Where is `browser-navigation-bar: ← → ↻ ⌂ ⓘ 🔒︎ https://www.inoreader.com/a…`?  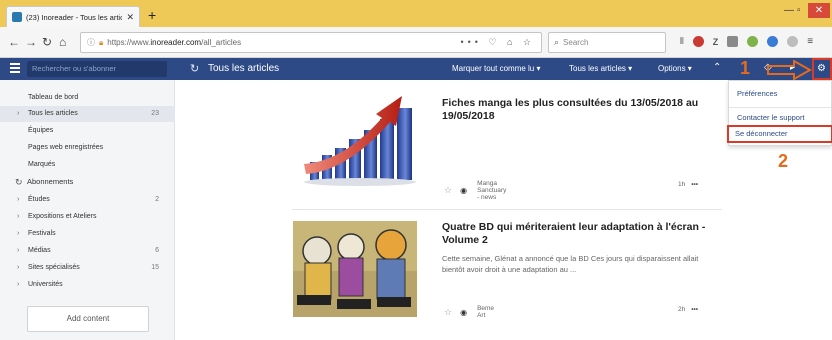 browser-navigation-bar: ← → ↻ ⌂ ⓘ 🔒︎ https://www.inoreader.com/a… is located at coordinates (416, 42).